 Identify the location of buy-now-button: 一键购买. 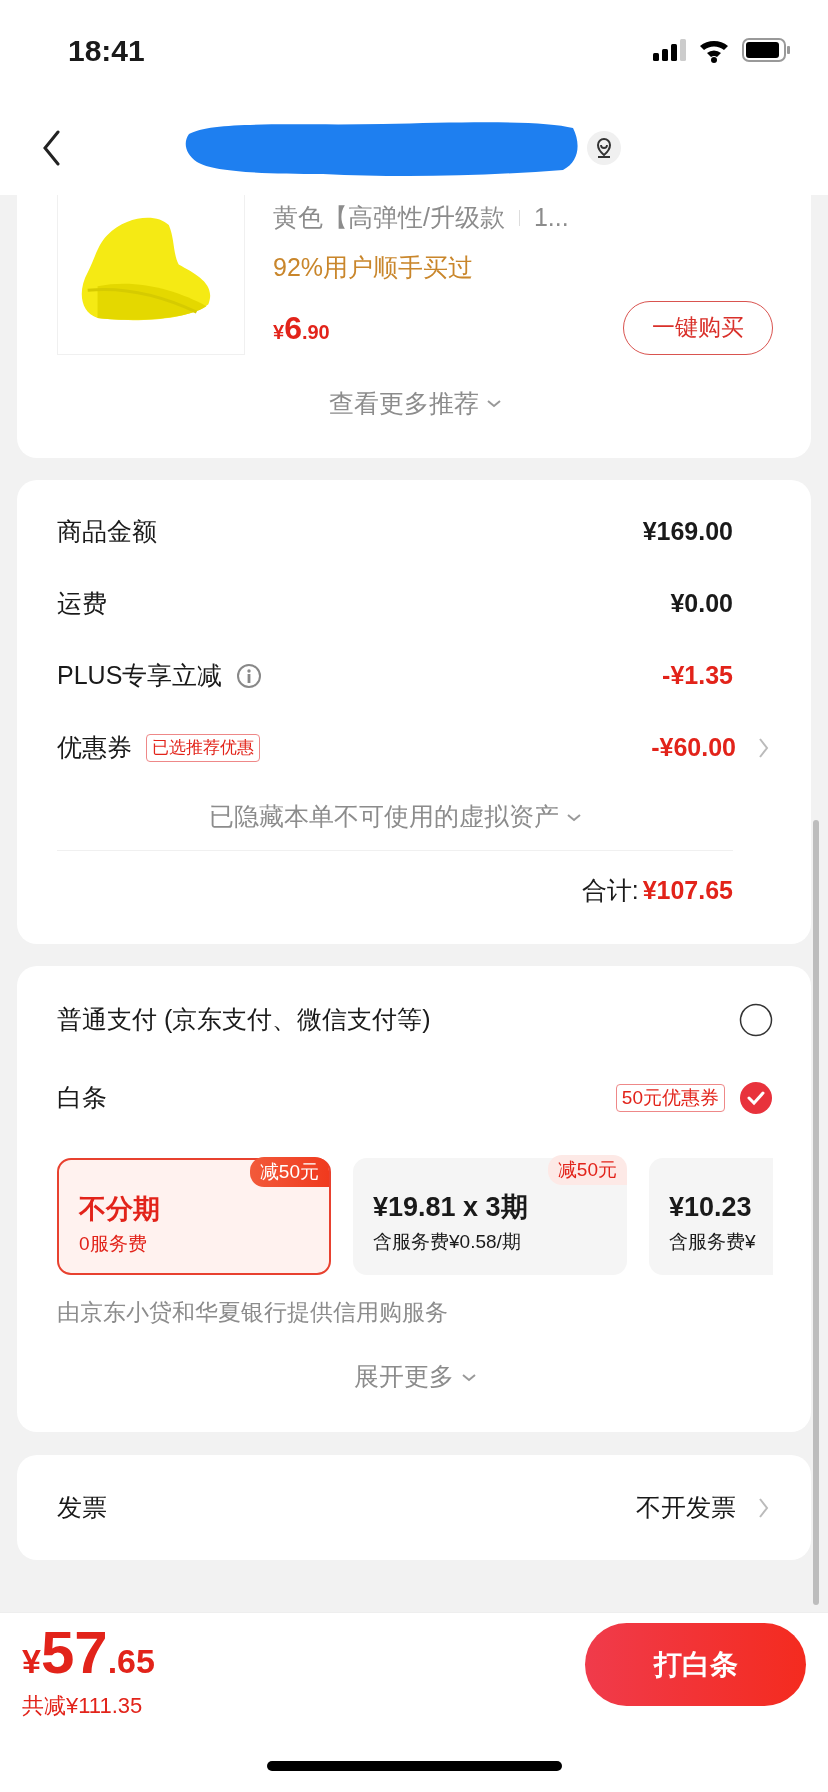
(698, 327).